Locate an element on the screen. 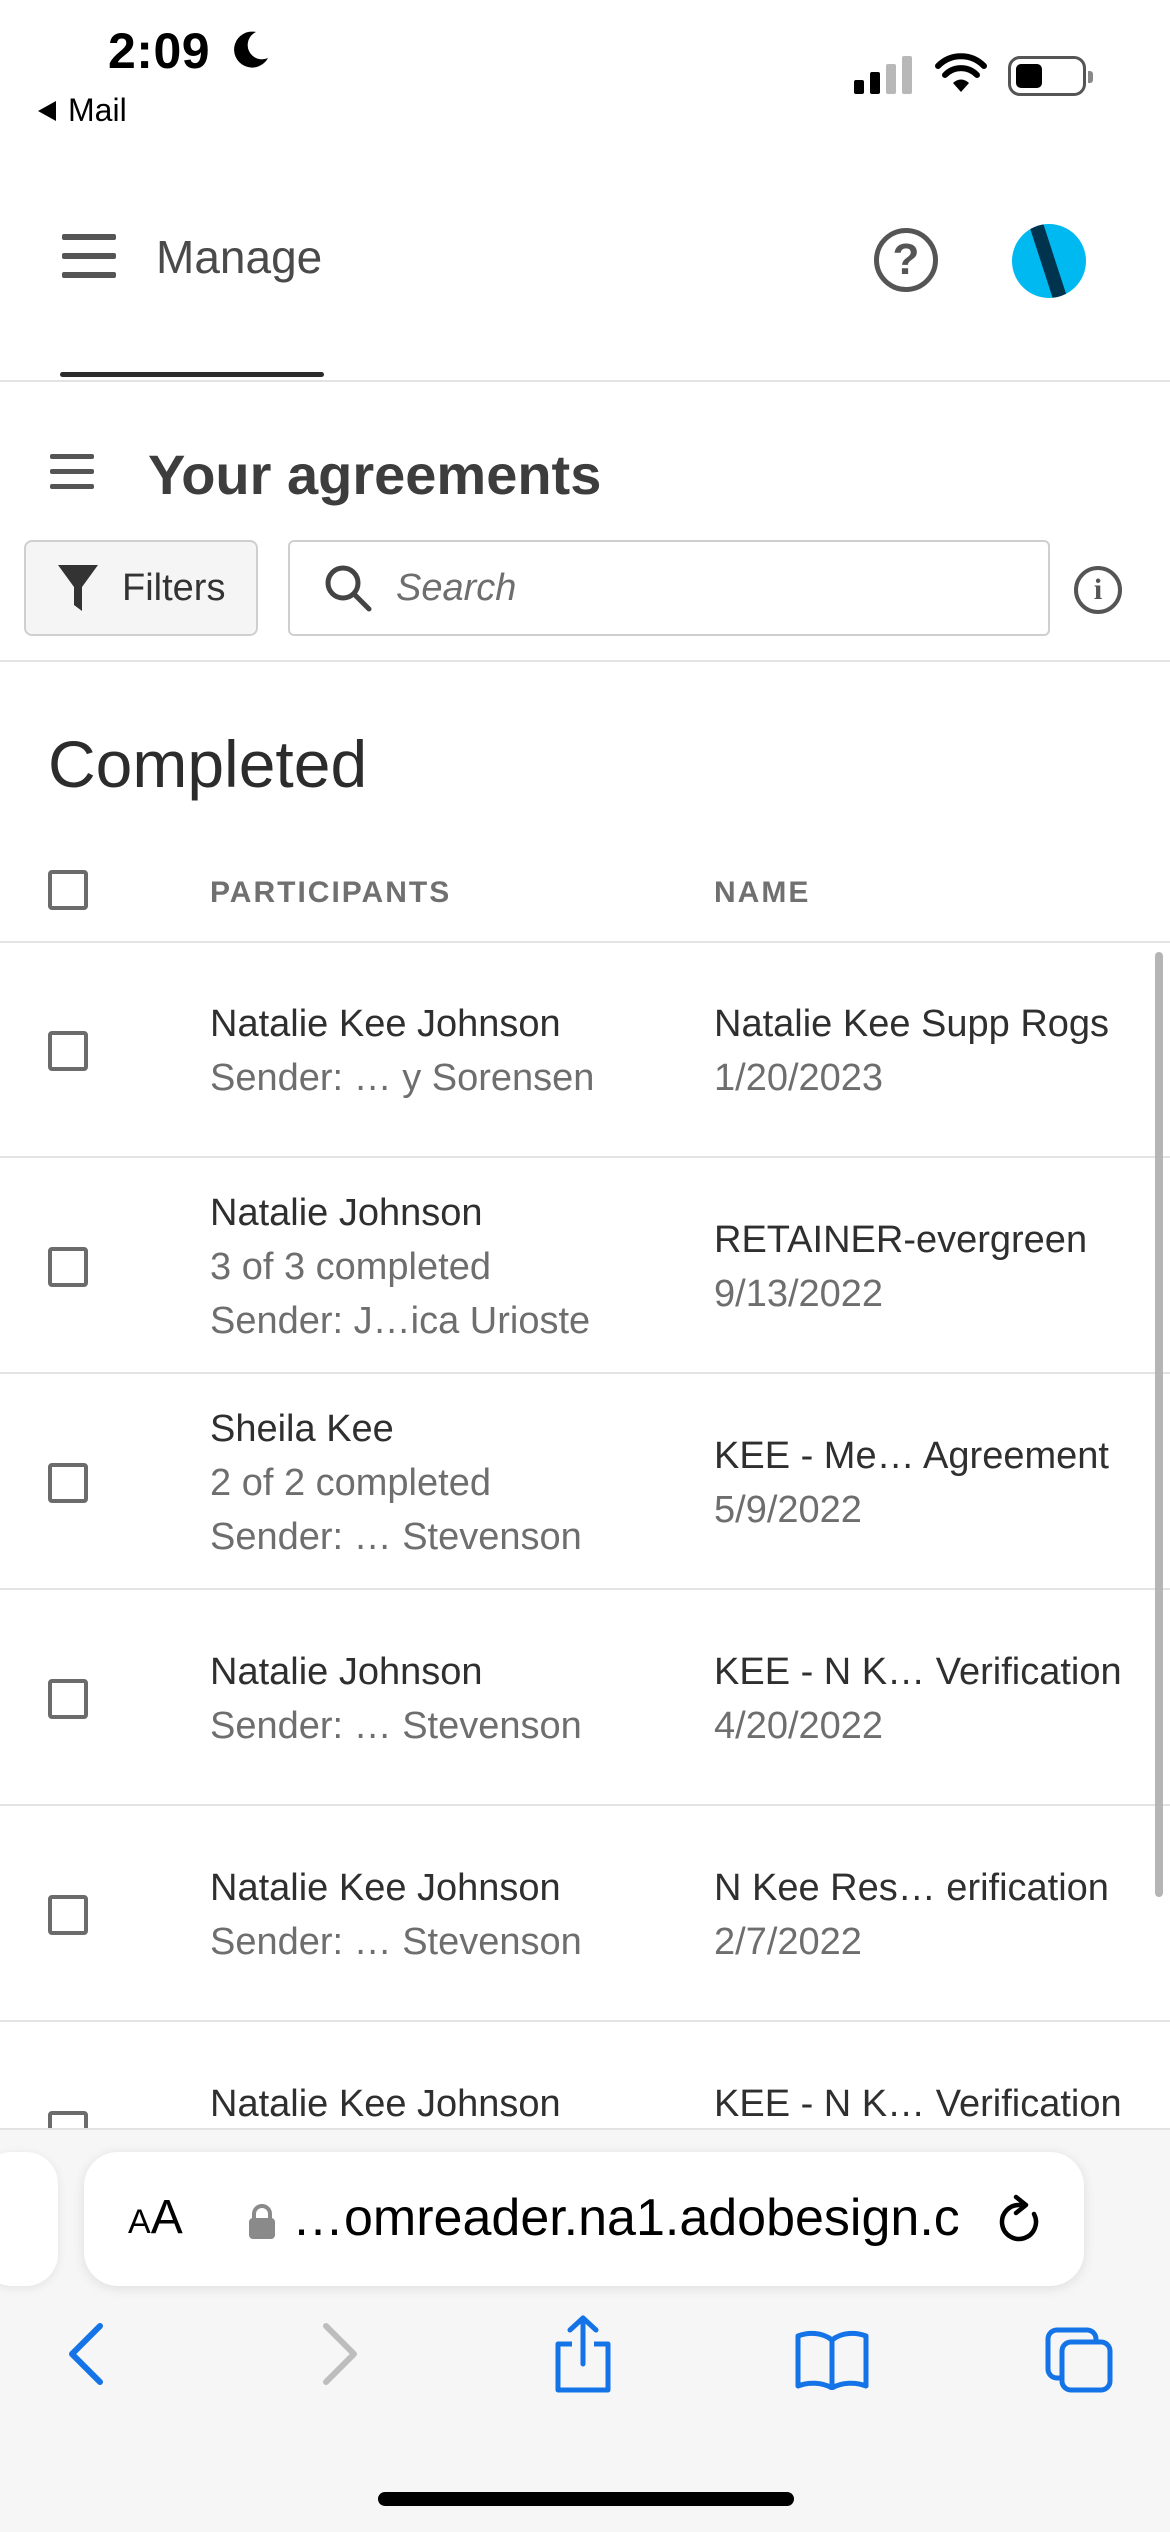 Image resolution: width=1170 pixels, height=2532 pixels. agreement-name: N Kee Res… erification is located at coordinates (911, 1888).